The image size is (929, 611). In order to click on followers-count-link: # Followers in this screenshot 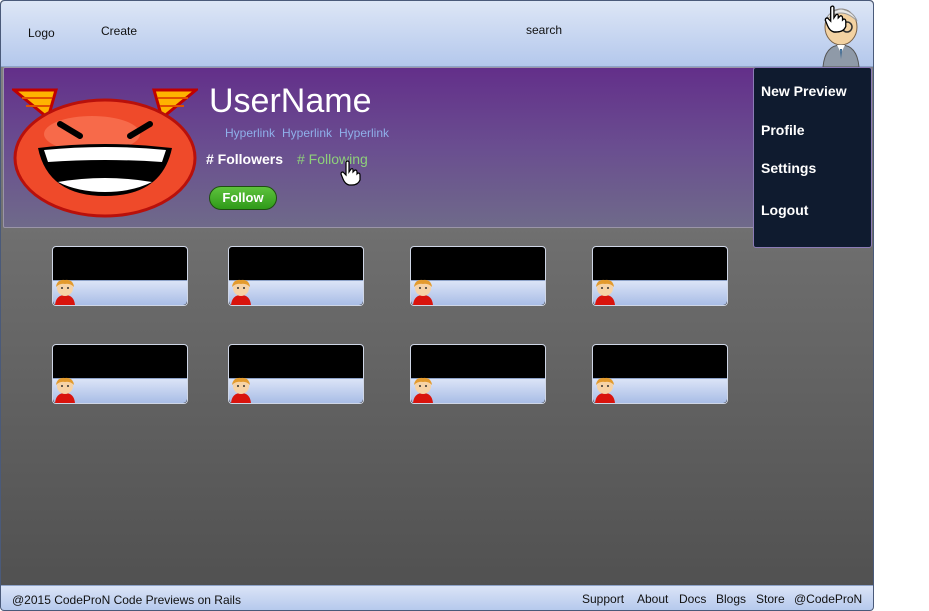, I will do `click(244, 159)`.